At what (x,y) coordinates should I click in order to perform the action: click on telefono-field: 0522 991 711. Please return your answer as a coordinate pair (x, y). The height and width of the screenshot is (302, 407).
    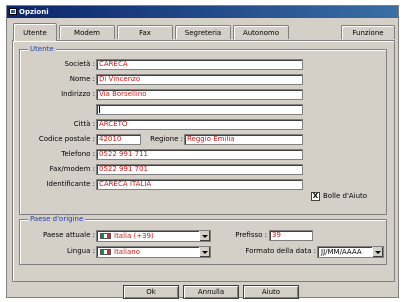
    Looking at the image, I should click on (199, 154).